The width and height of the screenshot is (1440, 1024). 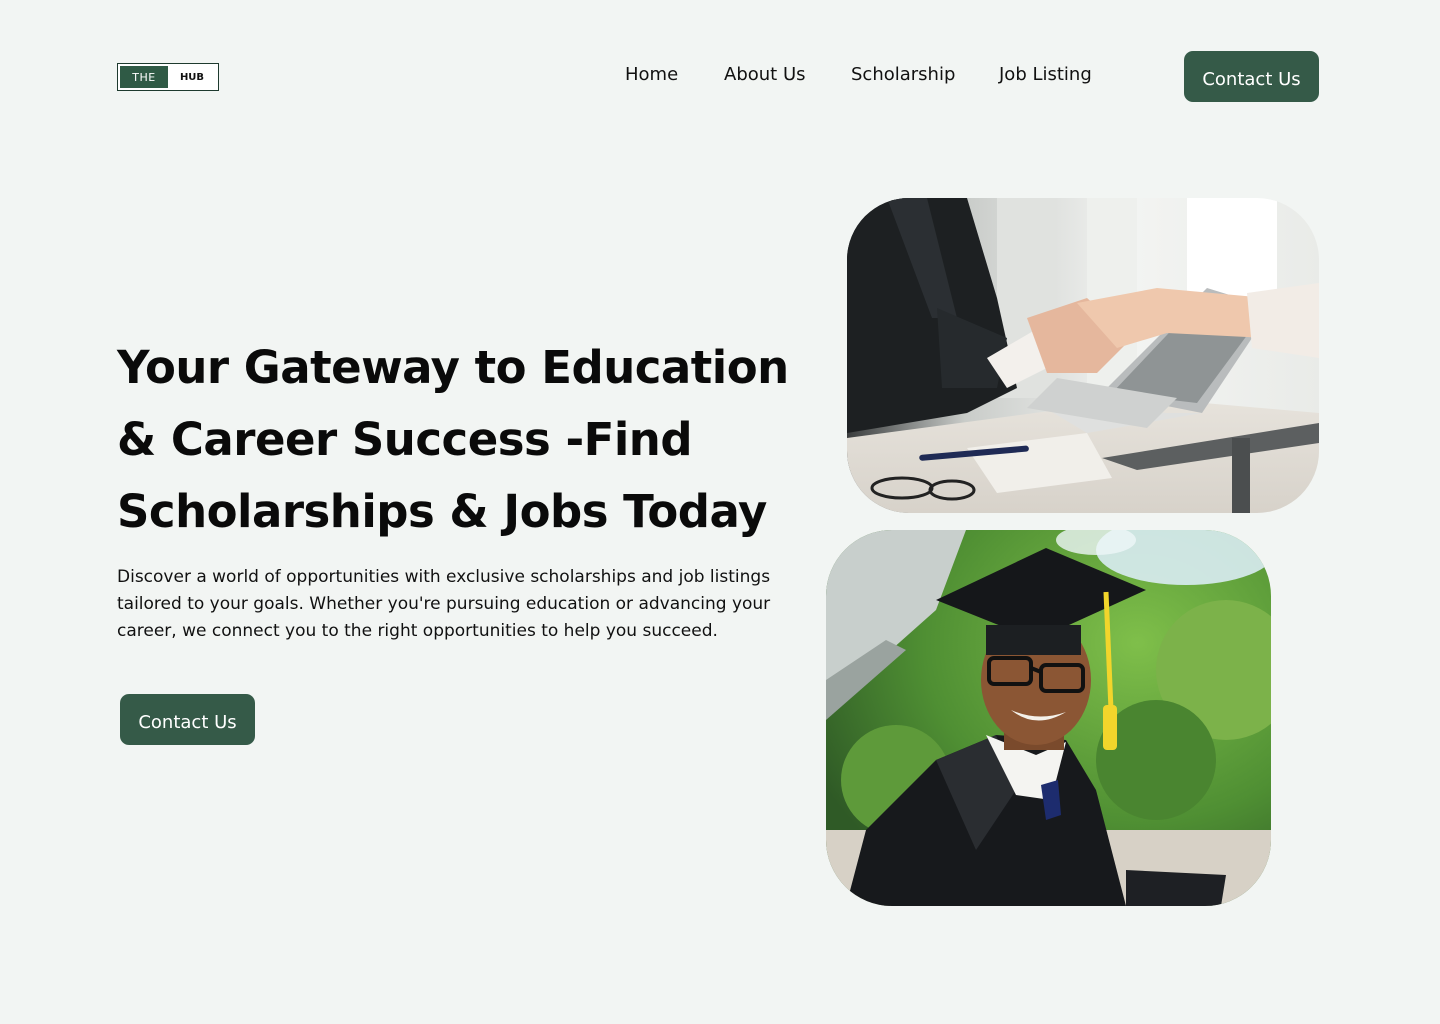 I want to click on hero-contact-button: Contact Us, so click(x=187, y=719).